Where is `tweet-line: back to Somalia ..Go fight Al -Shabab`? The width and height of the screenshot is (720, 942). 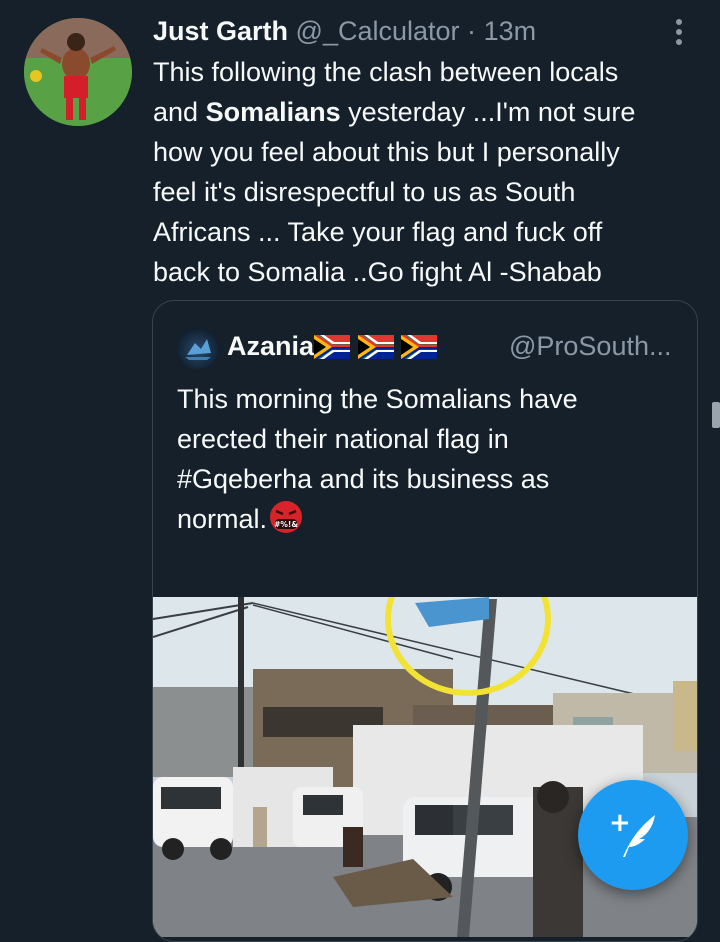 tweet-line: back to Somalia ..Go fight Al -Shabab is located at coordinates (377, 272).